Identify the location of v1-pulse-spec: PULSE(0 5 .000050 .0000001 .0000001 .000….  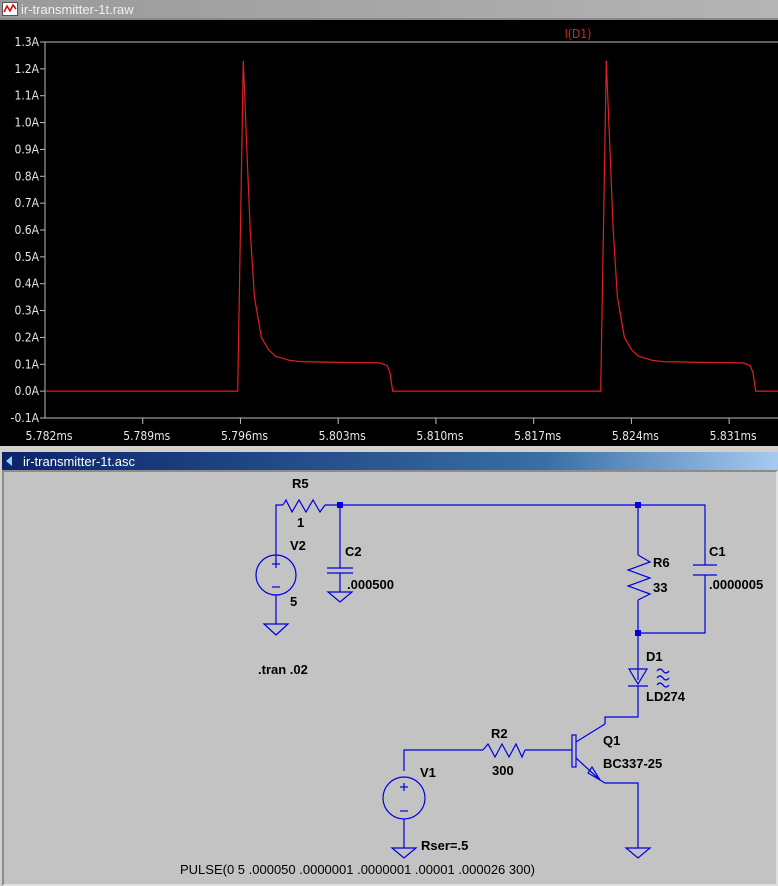
(357, 869).